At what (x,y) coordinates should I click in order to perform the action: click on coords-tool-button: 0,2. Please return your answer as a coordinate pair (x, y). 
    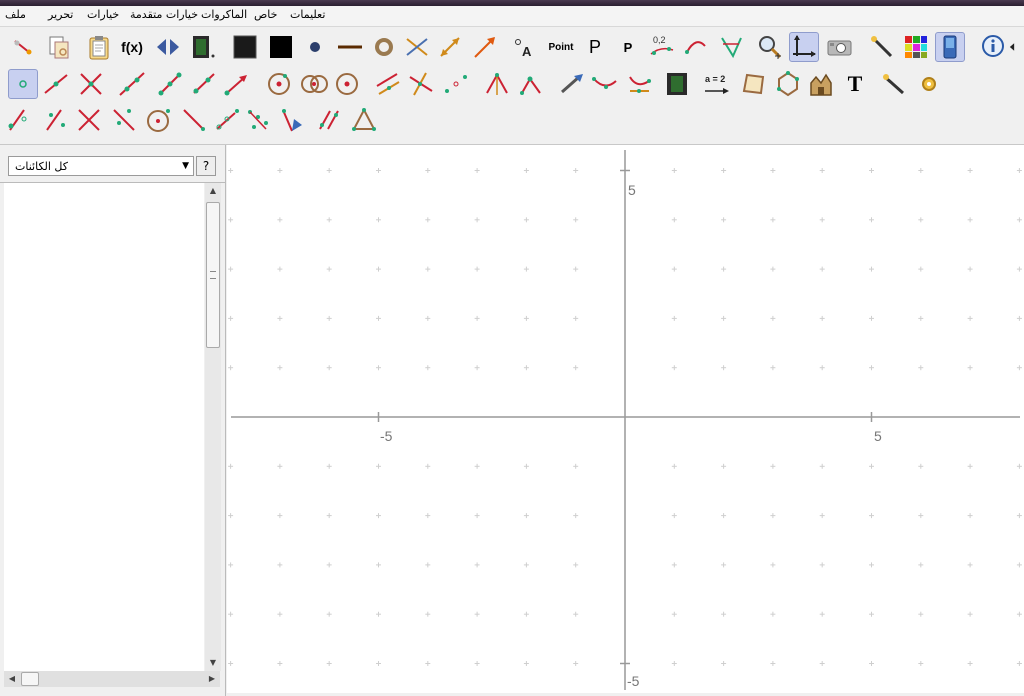
    Looking at the image, I should click on (662, 47).